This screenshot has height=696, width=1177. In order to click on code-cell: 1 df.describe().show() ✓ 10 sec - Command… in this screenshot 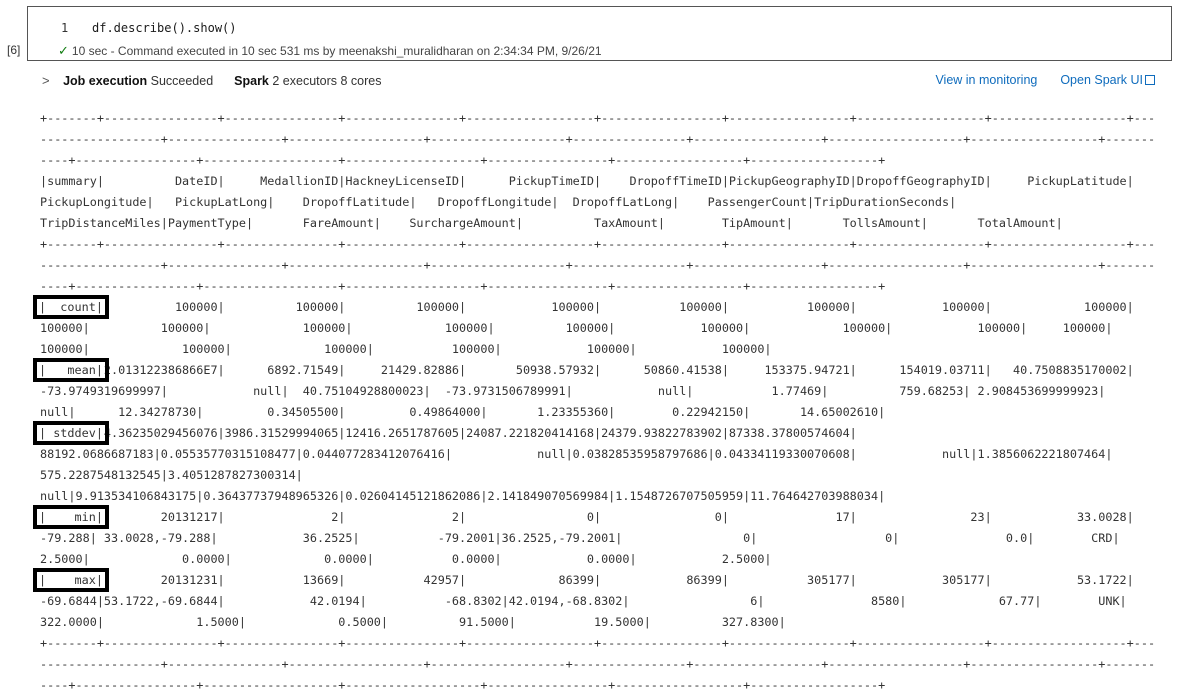, I will do `click(599, 33)`.